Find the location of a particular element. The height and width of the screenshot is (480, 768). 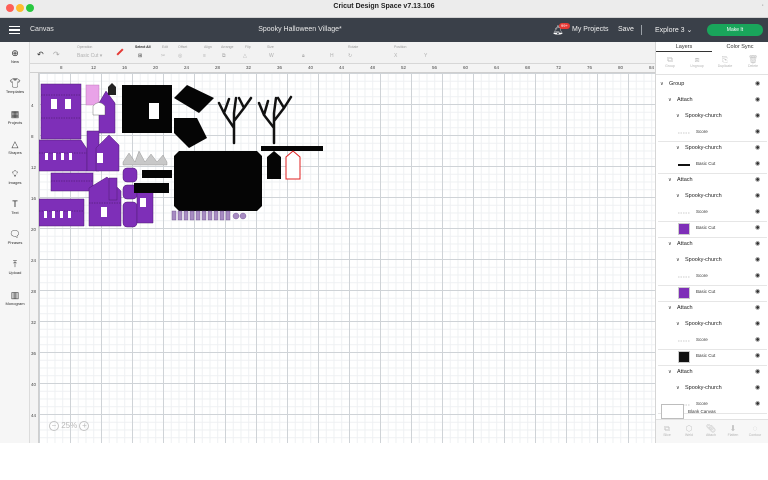

zoom-out-button: − is located at coordinates (54, 426).